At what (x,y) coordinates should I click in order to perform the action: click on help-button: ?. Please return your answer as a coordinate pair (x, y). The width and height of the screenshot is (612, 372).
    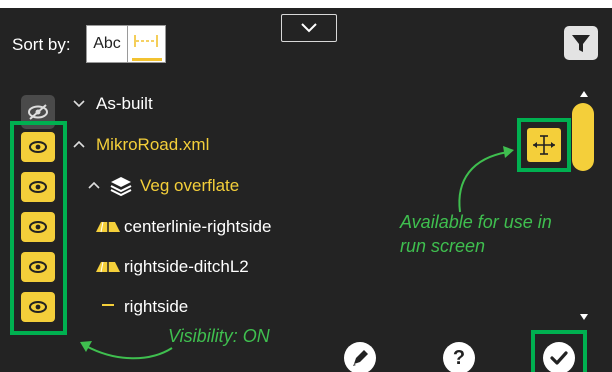
    Looking at the image, I should click on (459, 357).